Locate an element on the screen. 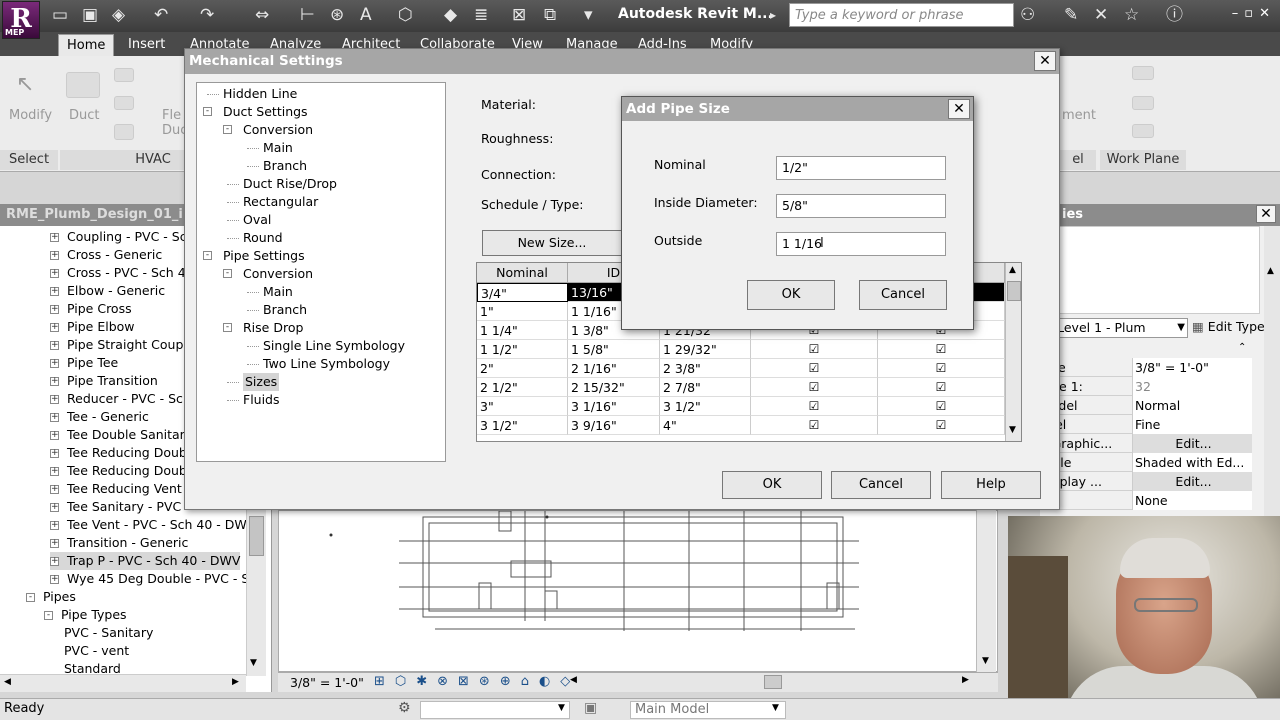 The image size is (1280, 720). table-cell: 2 1/2" is located at coordinates (522, 387).